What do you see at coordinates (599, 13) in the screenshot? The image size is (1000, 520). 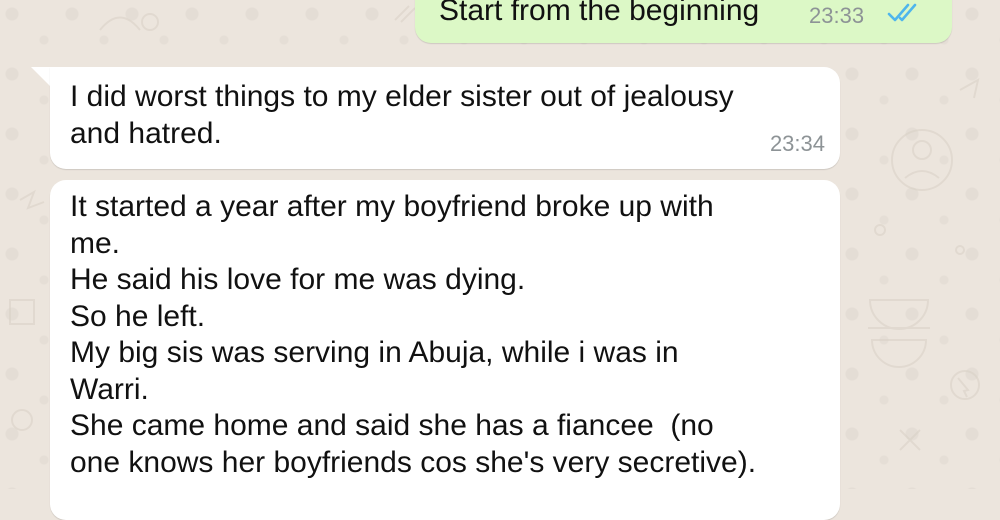 I see `message-text: Start from the beginning` at bounding box center [599, 13].